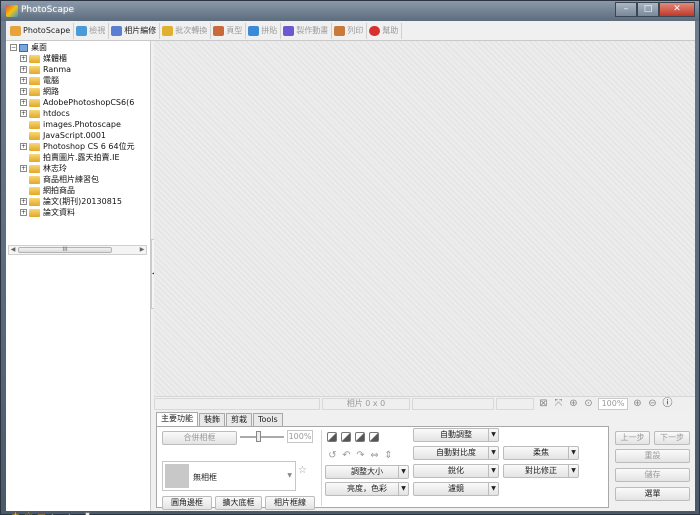 The width and height of the screenshot is (700, 515). Describe the element at coordinates (229, 476) in the screenshot. I see `frame-select: 無相框 ▼` at that location.